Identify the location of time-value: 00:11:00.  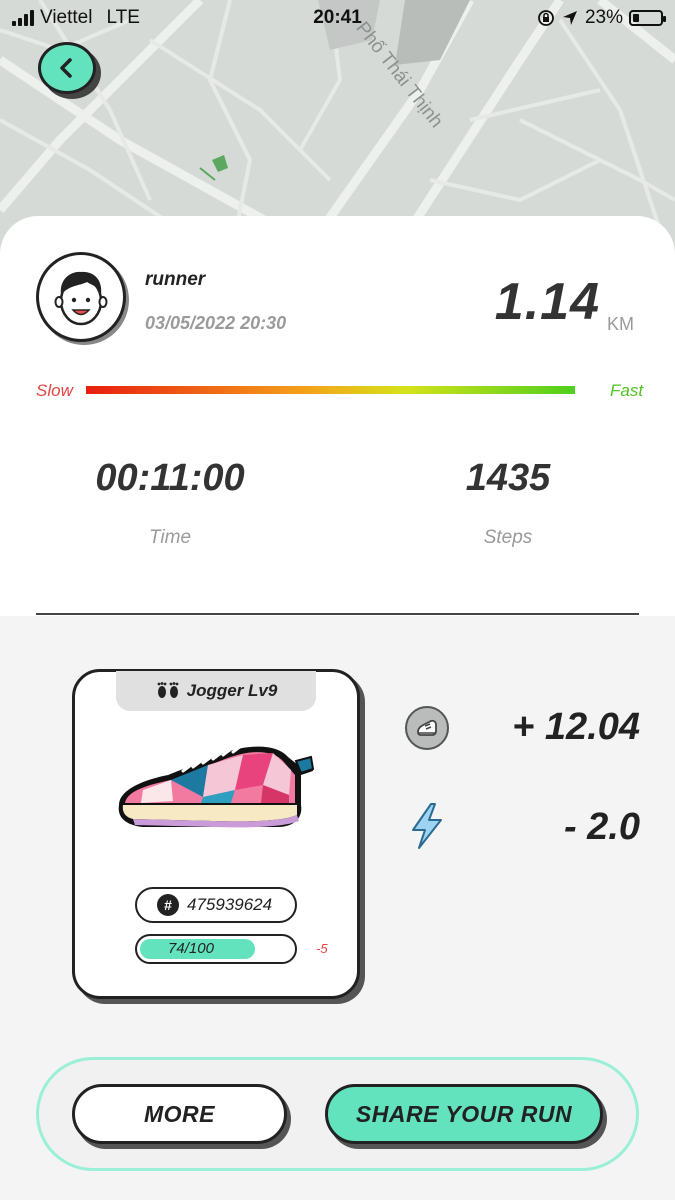
(170, 478).